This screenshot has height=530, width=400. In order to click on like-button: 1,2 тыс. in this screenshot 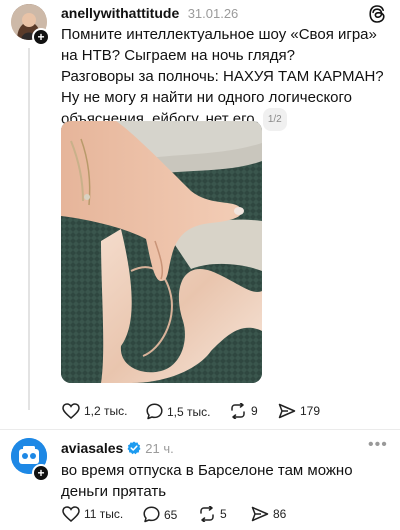, I will do `click(94, 411)`.